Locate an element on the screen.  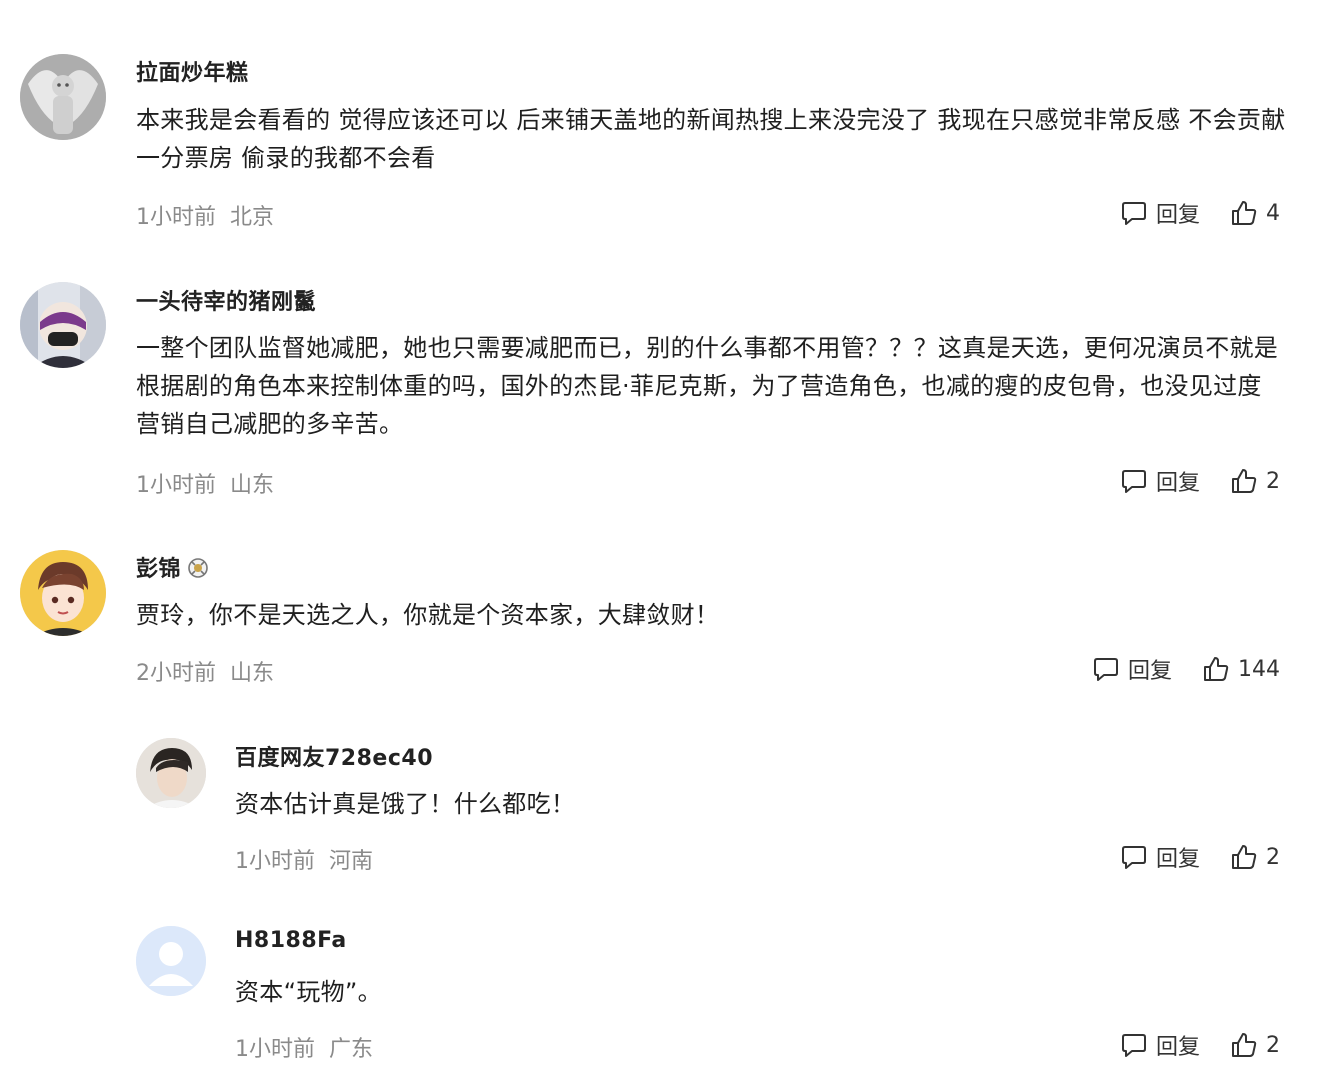
username: 百度网友728ec40 is located at coordinates (334, 756).